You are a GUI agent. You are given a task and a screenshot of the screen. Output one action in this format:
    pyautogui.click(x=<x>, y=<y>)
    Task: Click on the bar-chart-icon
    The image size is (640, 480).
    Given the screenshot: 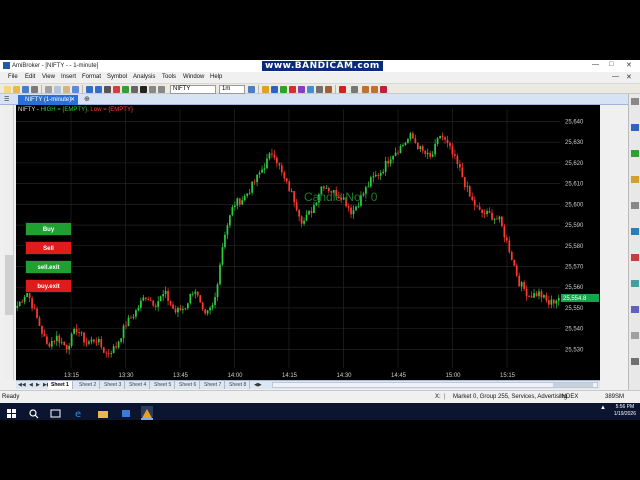 What is the action you would take?
    pyautogui.click(x=107, y=89)
    